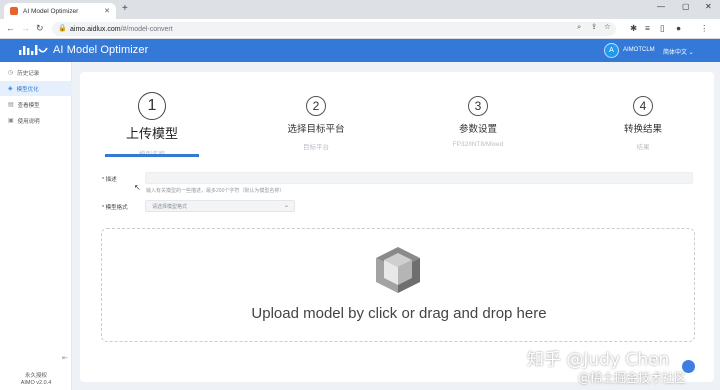  What do you see at coordinates (647, 28) in the screenshot?
I see `reading-list-icon: ≡` at bounding box center [647, 28].